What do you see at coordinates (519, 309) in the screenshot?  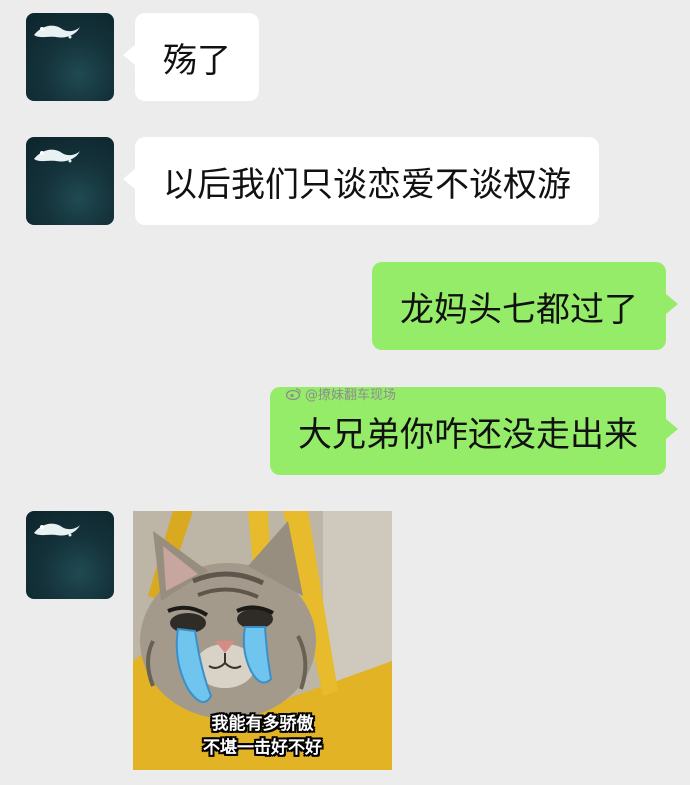 I see `message-text: 龙妈头七都过了` at bounding box center [519, 309].